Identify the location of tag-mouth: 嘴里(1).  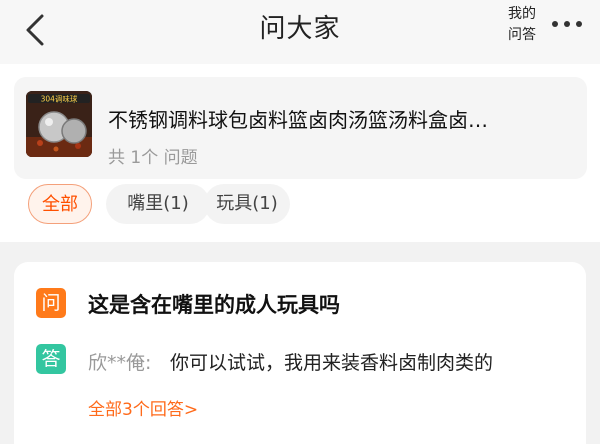
(158, 204).